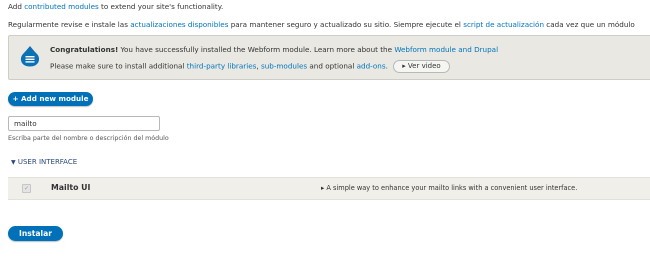 Image resolution: width=650 pixels, height=260 pixels. Describe the element at coordinates (589, 24) in the screenshot. I see `intro-text: cada vez que un módulo` at that location.